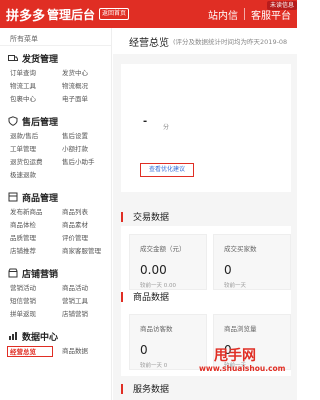 The width and height of the screenshot is (320, 400). What do you see at coordinates (158, 286) in the screenshot?
I see `metric-compare: 较前一天 0.00` at bounding box center [158, 286].